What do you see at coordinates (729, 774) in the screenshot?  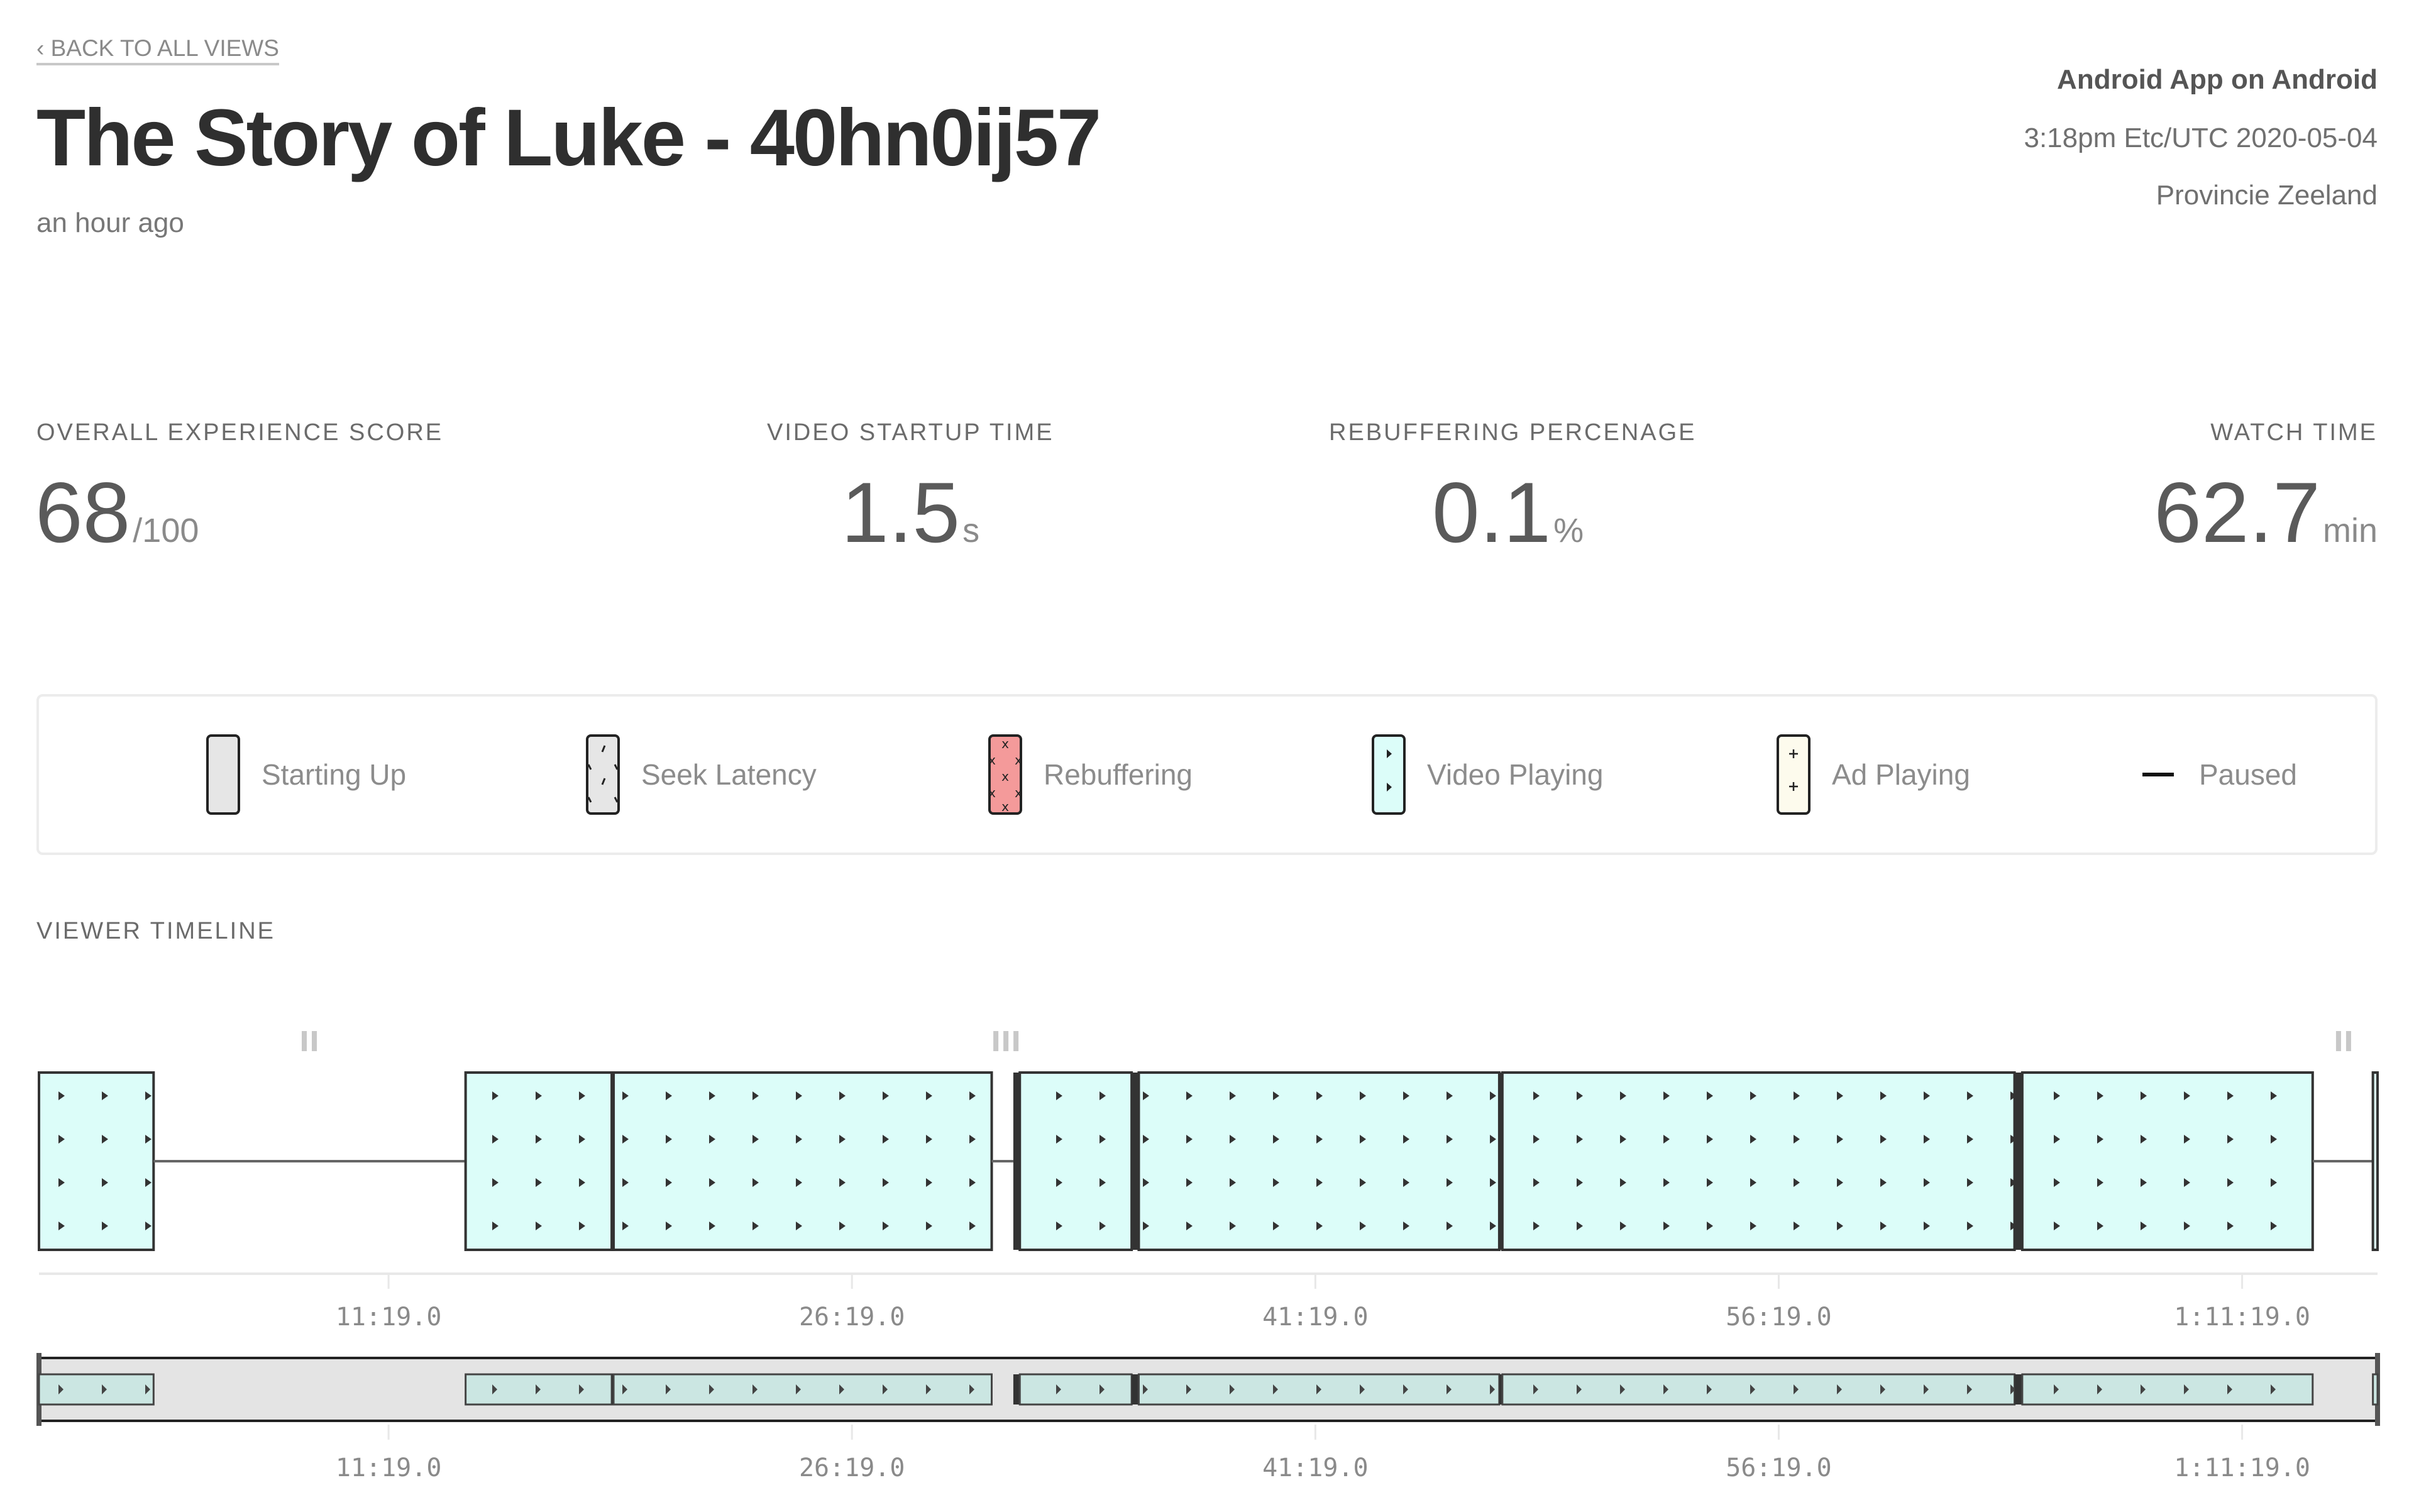 I see `legend-label: Seek Latency` at bounding box center [729, 774].